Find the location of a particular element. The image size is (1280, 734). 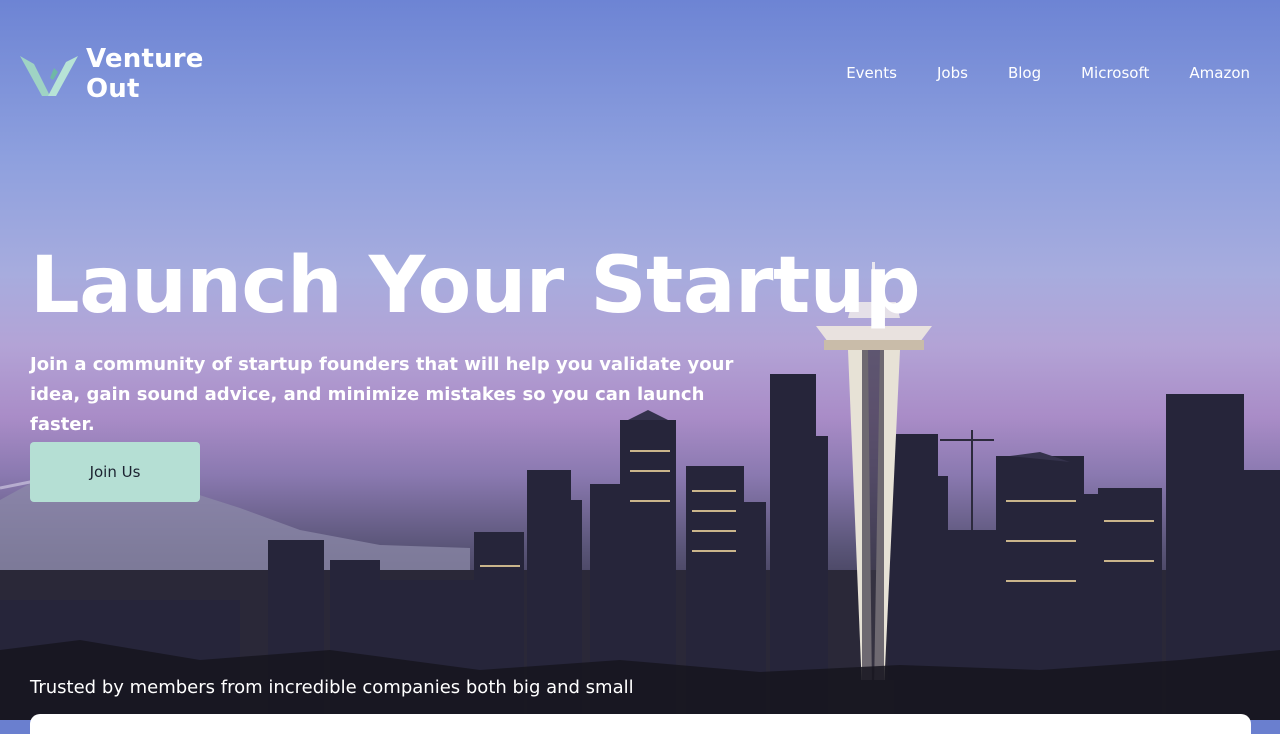

logos-card is located at coordinates (640, 724).